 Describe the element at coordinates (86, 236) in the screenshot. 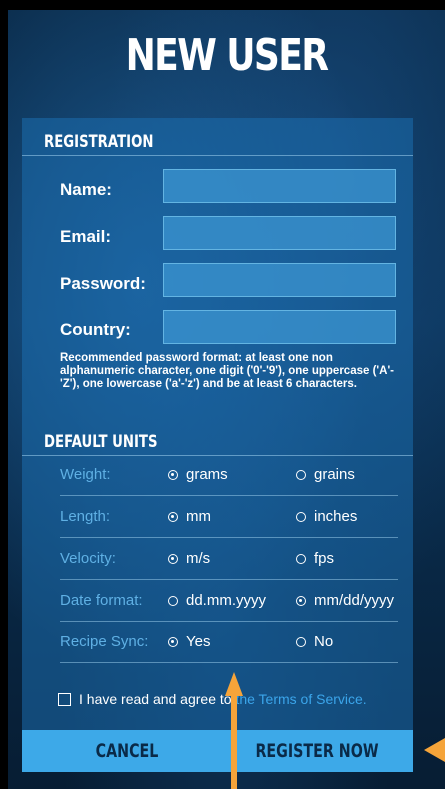

I see `email-label: Email:` at that location.